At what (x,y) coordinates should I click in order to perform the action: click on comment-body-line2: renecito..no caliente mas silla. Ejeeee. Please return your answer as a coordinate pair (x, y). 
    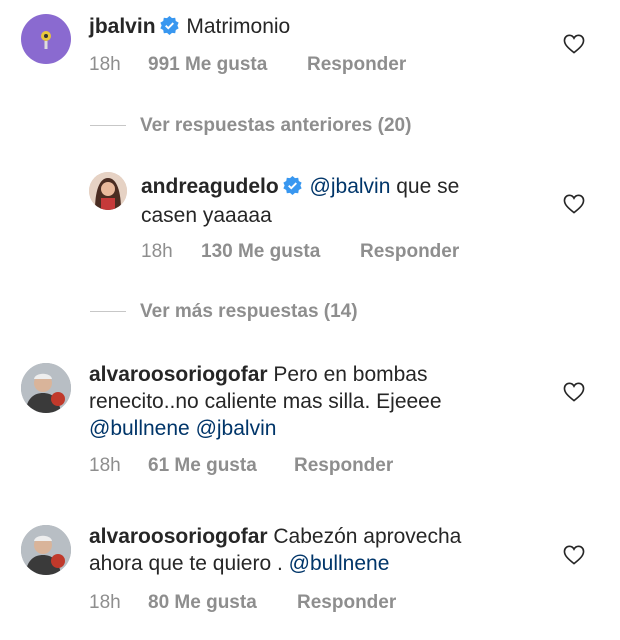
    Looking at the image, I should click on (265, 401).